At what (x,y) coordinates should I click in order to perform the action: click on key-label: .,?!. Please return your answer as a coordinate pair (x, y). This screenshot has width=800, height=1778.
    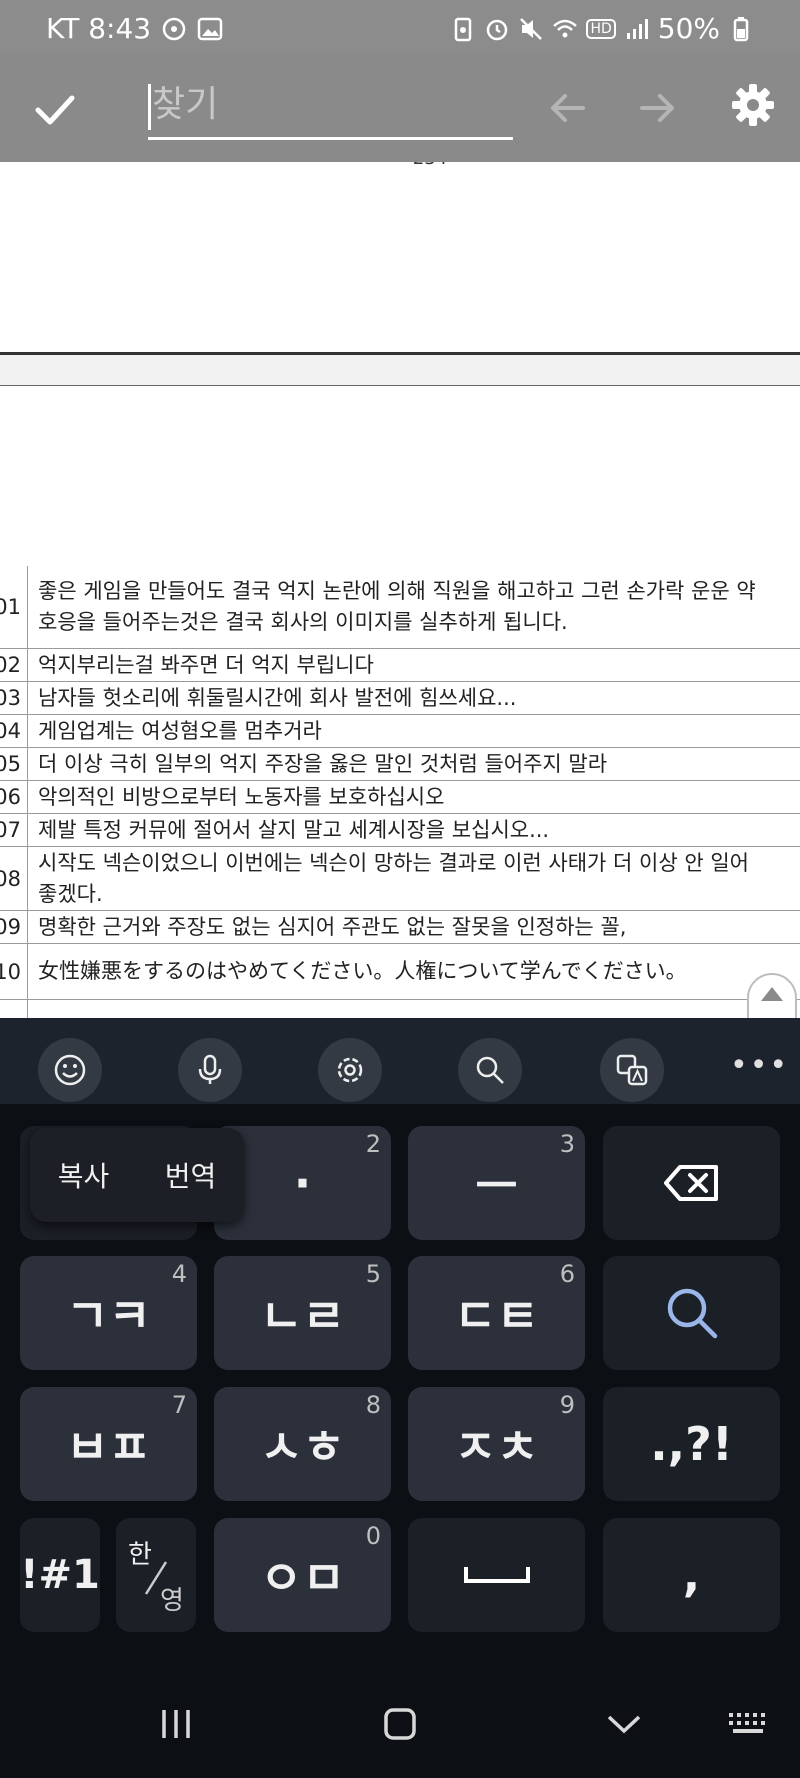
    Looking at the image, I should click on (691, 1444).